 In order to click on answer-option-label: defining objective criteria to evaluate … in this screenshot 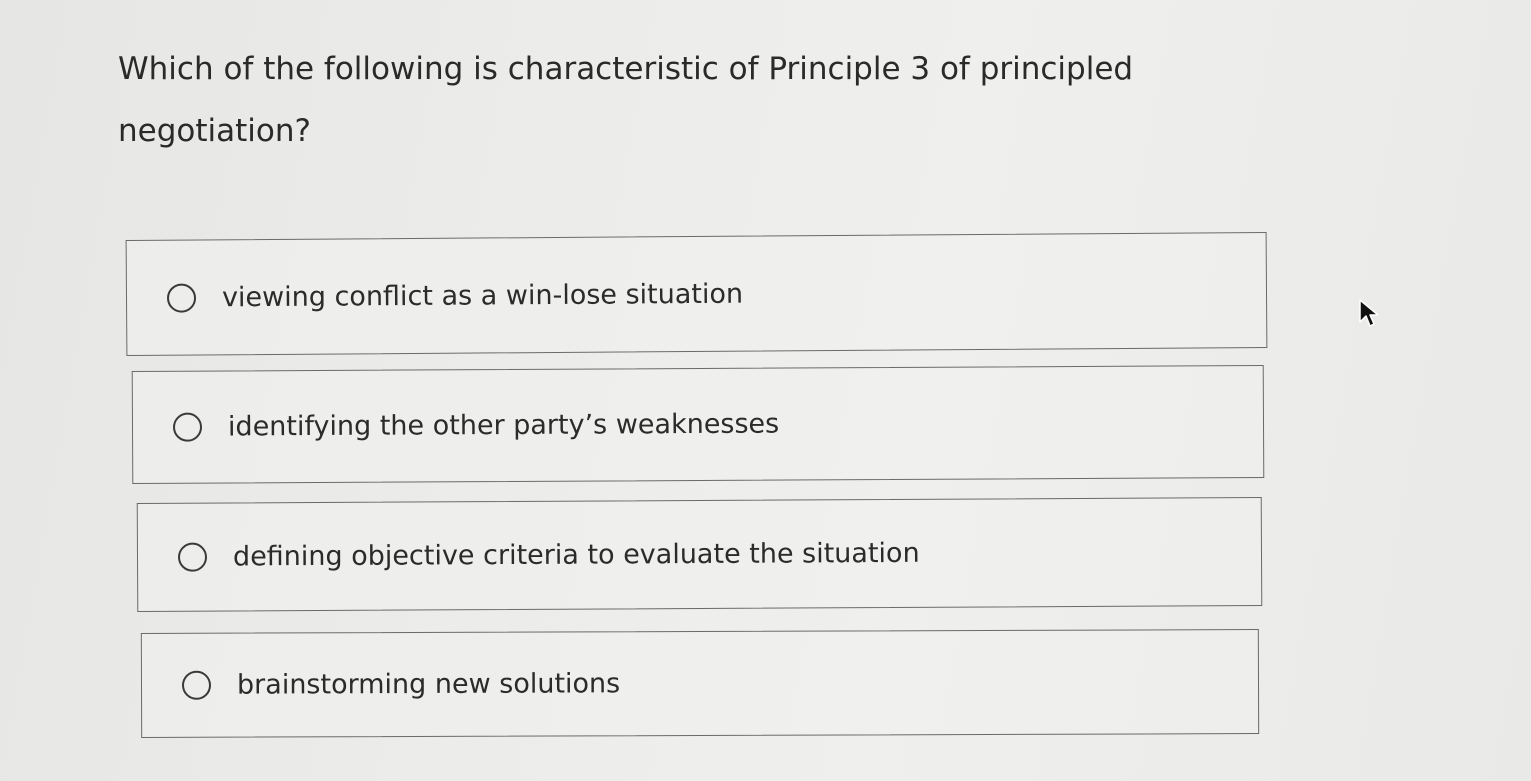, I will do `click(576, 555)`.